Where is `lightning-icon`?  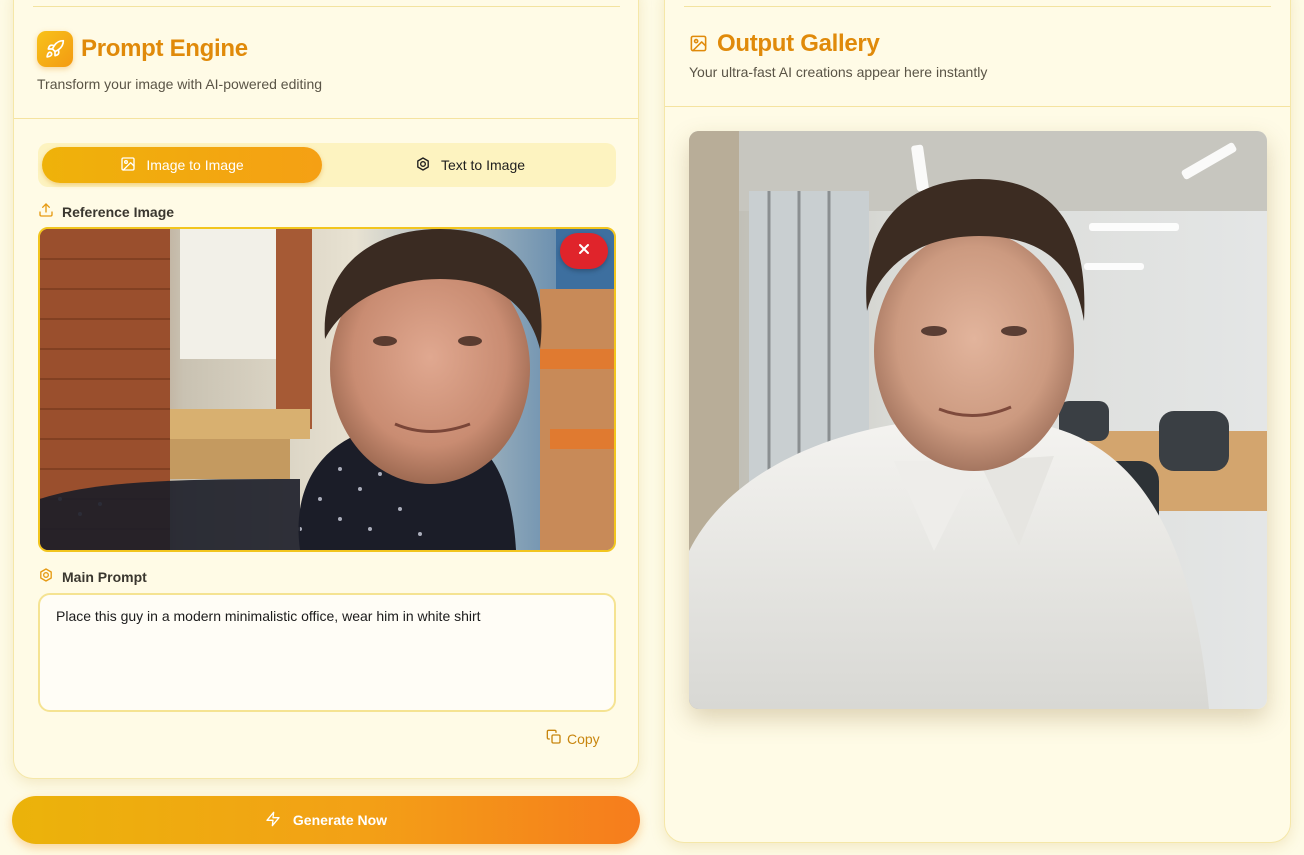
lightning-icon is located at coordinates (273, 820).